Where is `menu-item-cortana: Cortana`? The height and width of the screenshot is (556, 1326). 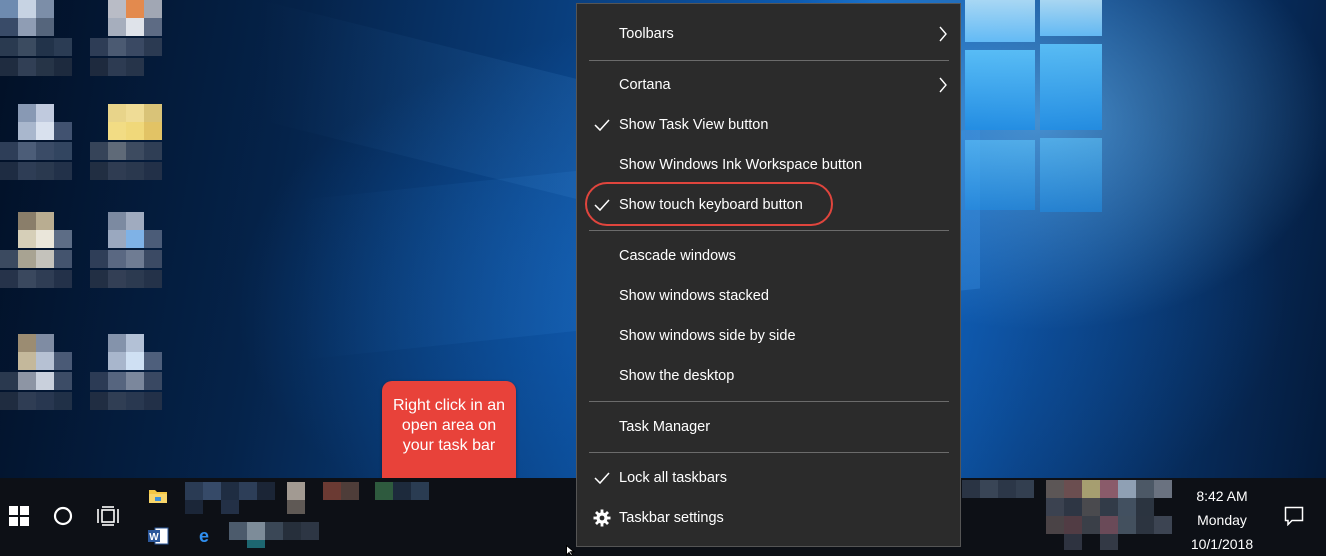 menu-item-cortana: Cortana is located at coordinates (768, 86).